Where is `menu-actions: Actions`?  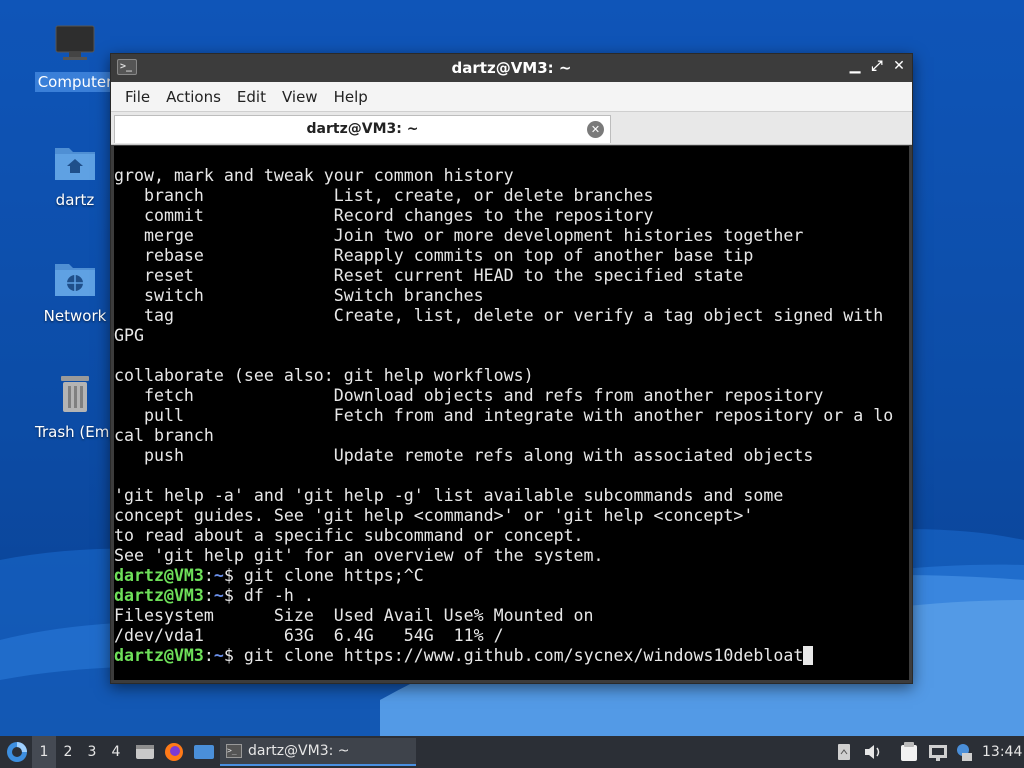
menu-actions: Actions is located at coordinates (193, 97).